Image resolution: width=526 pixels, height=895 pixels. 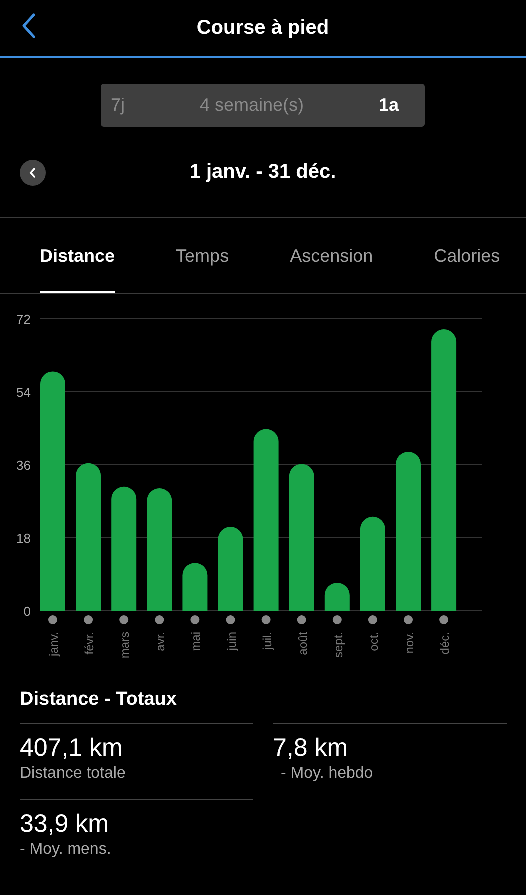 I want to click on x-axis-label: juin, so click(x=231, y=641).